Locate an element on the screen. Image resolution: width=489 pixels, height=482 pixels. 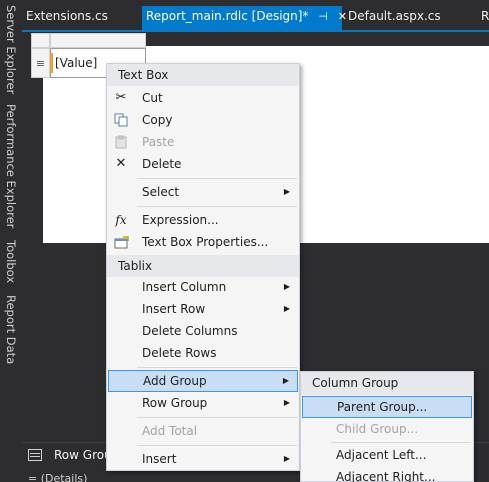
row-groups-label: Row Grou is located at coordinates (83, 455).